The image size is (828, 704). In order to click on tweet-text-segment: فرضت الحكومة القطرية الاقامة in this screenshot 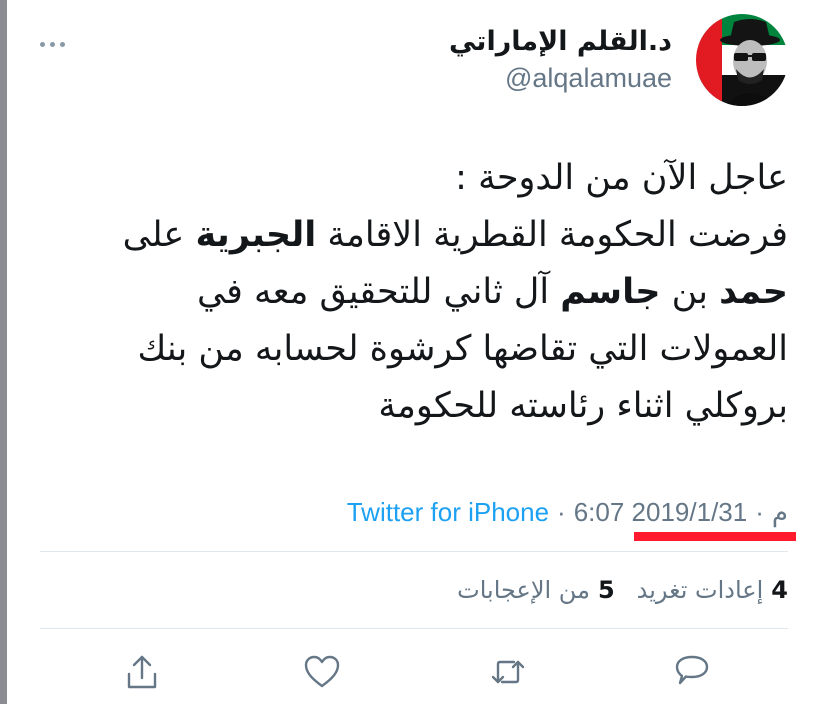, I will do `click(552, 235)`.